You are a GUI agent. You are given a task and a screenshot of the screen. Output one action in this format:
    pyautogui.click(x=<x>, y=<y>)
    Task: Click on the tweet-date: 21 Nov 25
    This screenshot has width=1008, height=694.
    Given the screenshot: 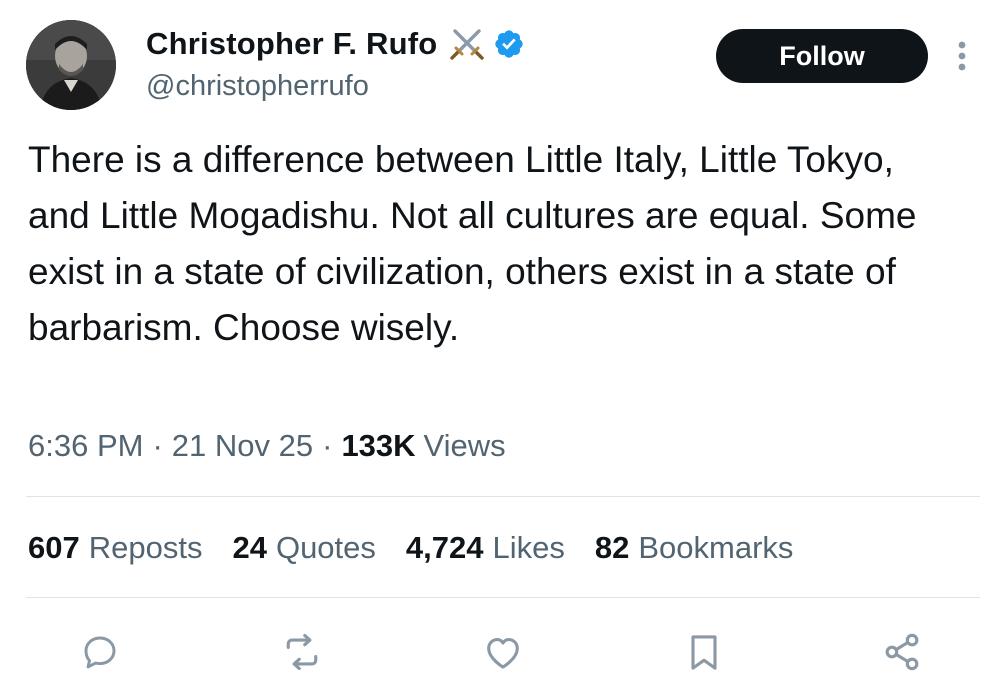 What is the action you would take?
    pyautogui.click(x=242, y=446)
    